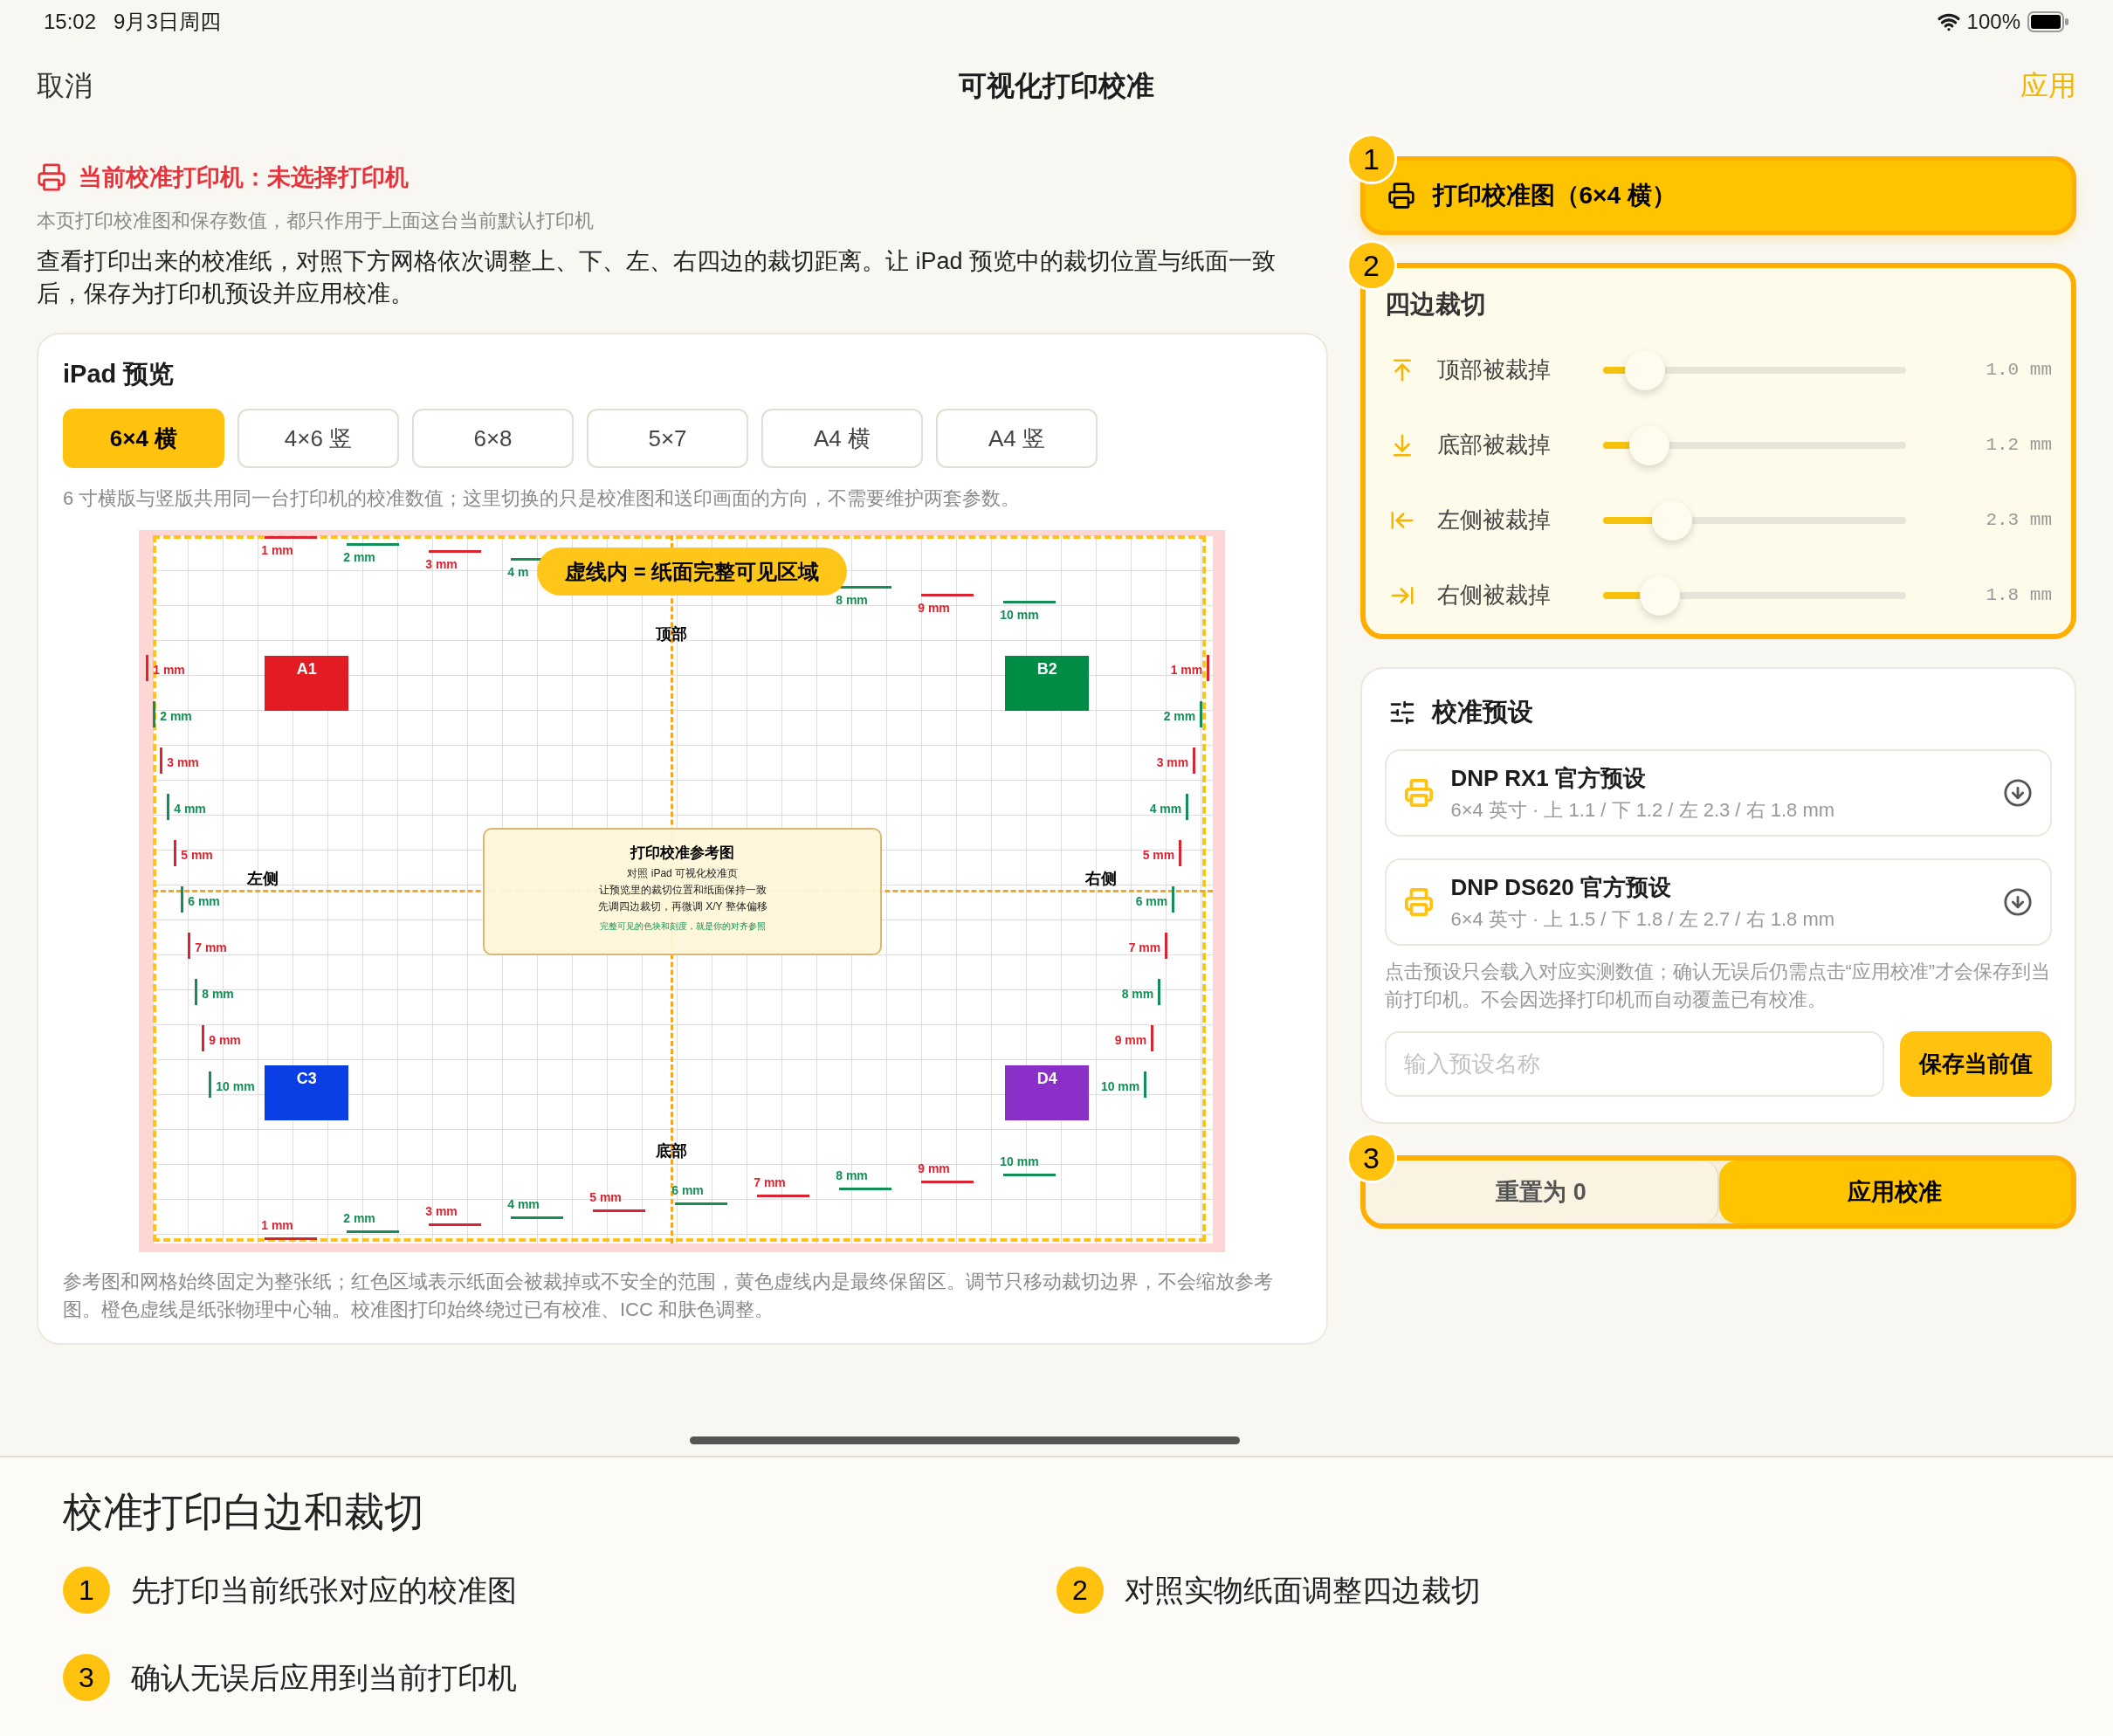 The image size is (2113, 1736). Describe the element at coordinates (1047, 1092) in the screenshot. I see `color-block: D4` at that location.